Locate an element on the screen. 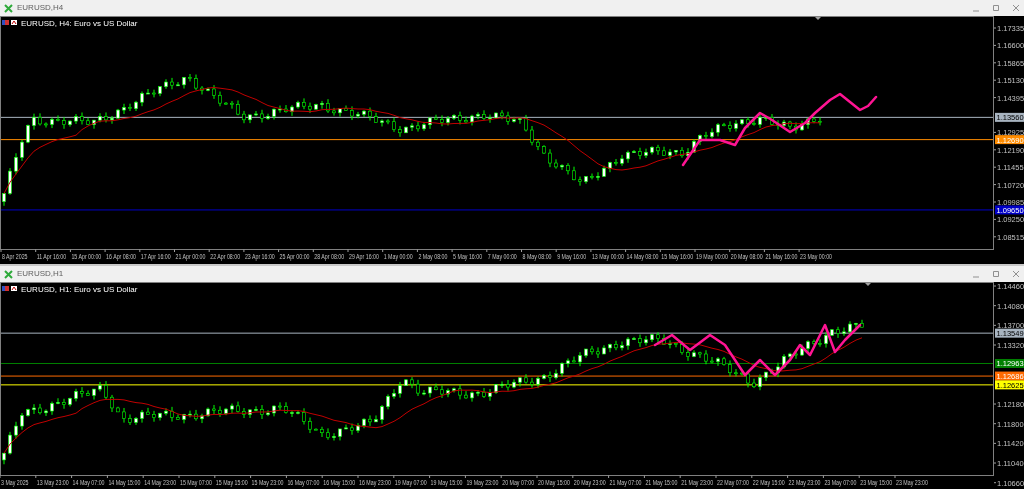  window-title: EURUSD,H1 is located at coordinates (41, 274).